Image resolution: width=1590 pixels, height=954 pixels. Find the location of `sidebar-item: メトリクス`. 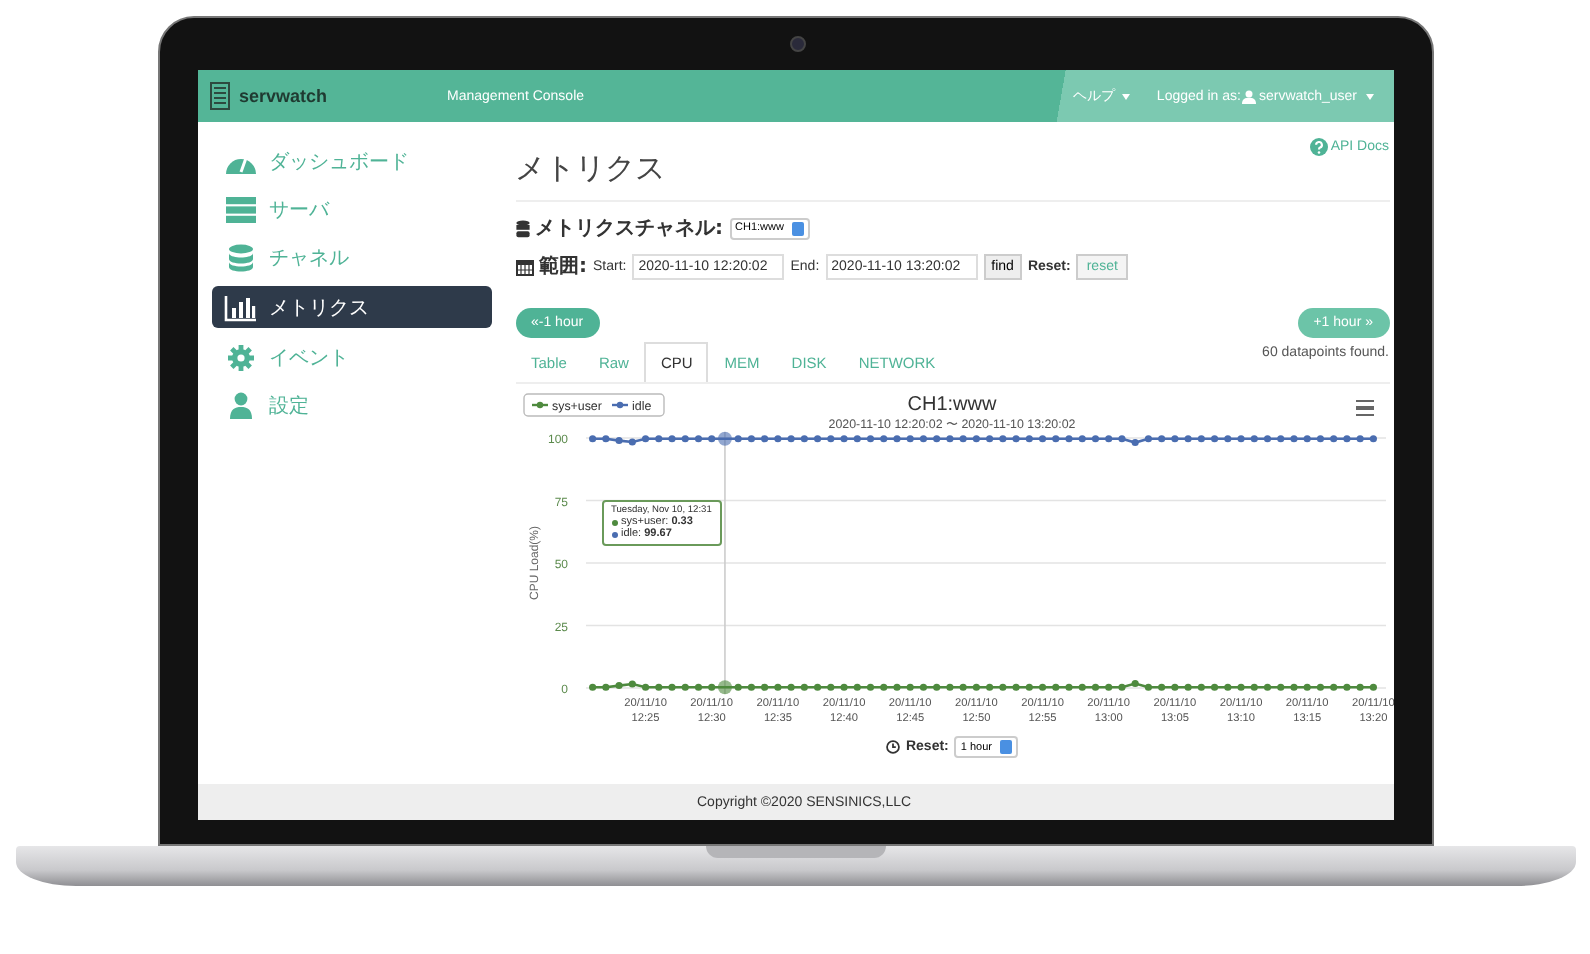

sidebar-item: メトリクス is located at coordinates (351, 307).